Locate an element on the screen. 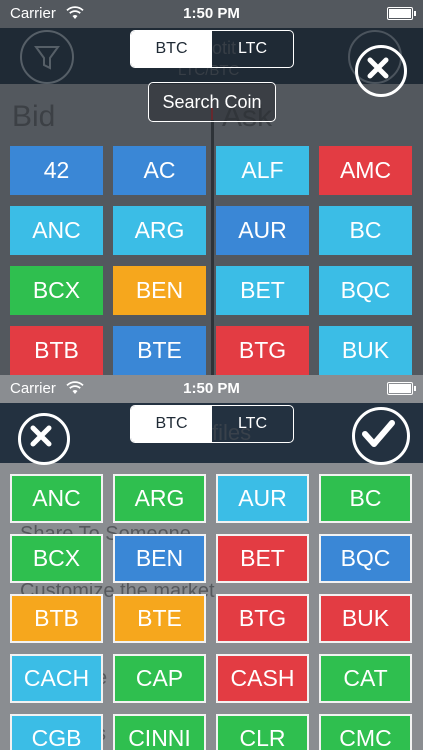 The height and width of the screenshot is (750, 423). search-coin-button: Search Coin is located at coordinates (212, 102).